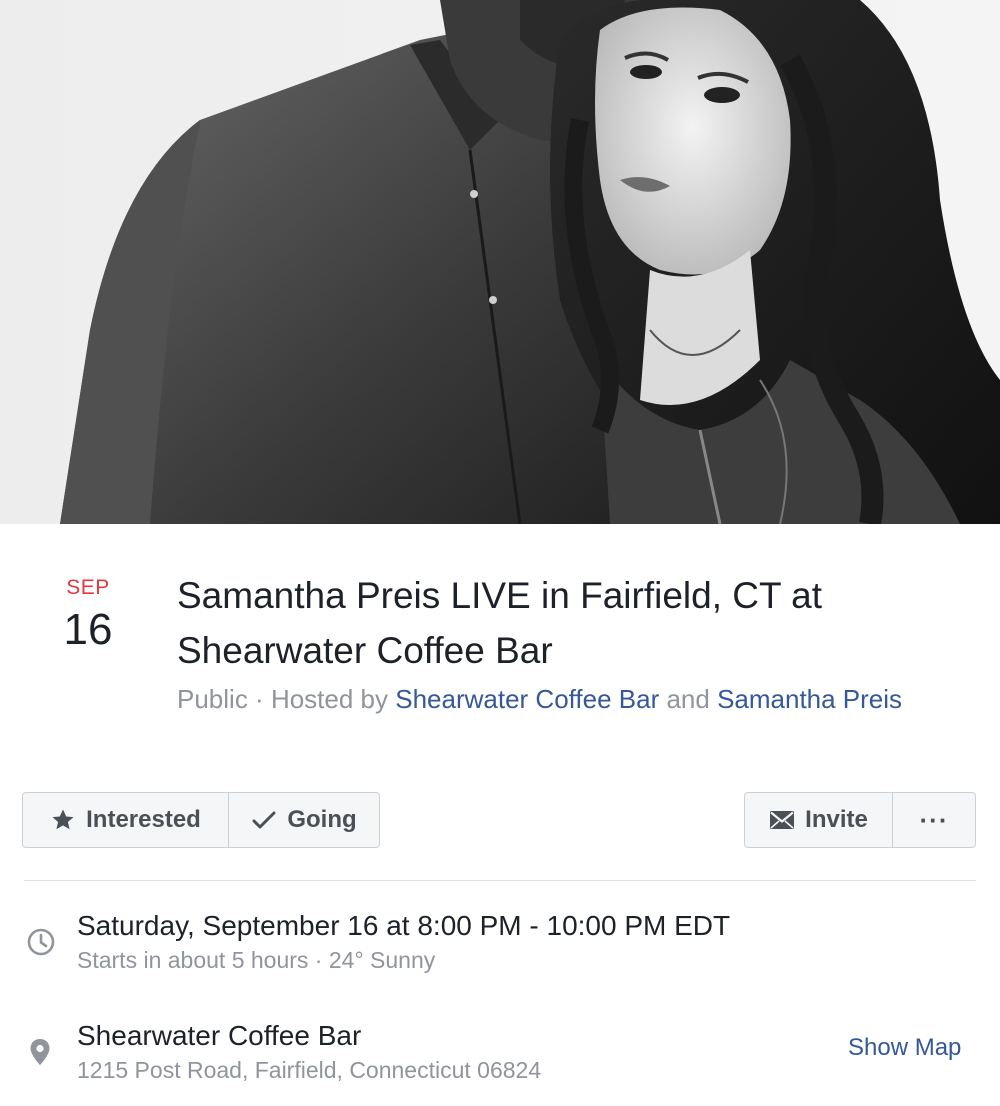 This screenshot has height=1106, width=1000. I want to click on event-date-badge: SEP 16, so click(88, 615).